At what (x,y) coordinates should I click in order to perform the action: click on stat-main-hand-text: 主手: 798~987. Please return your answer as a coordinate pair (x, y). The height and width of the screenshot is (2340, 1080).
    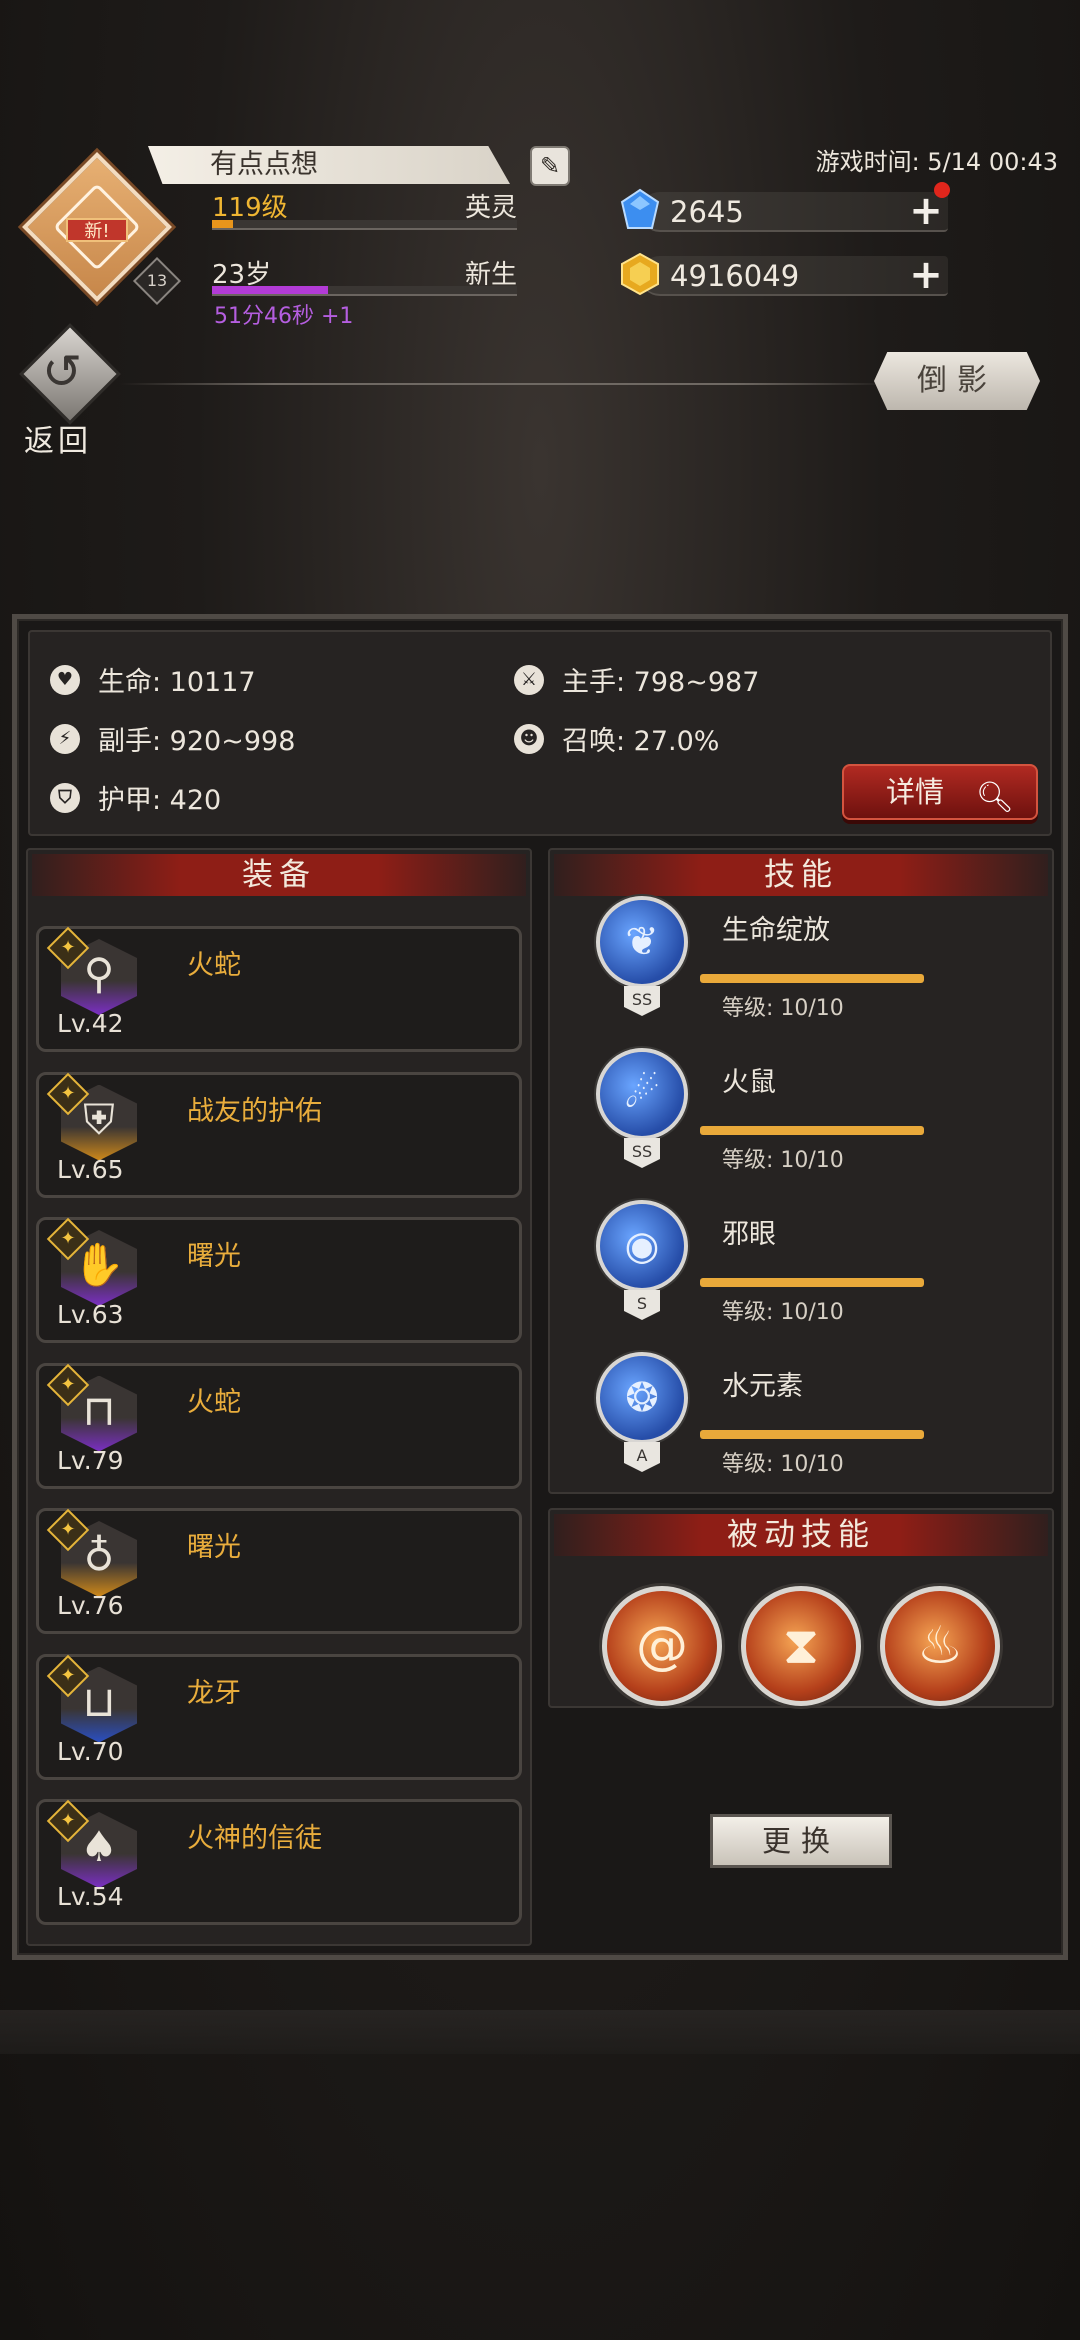
    Looking at the image, I should click on (661, 682).